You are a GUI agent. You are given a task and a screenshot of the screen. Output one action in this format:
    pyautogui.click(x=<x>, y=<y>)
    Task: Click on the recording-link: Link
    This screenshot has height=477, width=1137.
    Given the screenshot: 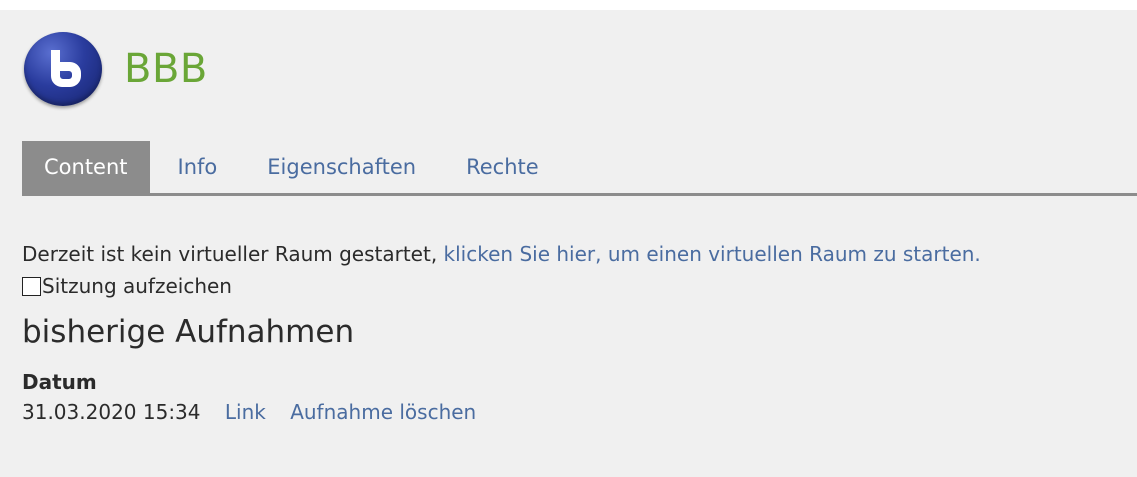 What is the action you would take?
    pyautogui.click(x=245, y=412)
    